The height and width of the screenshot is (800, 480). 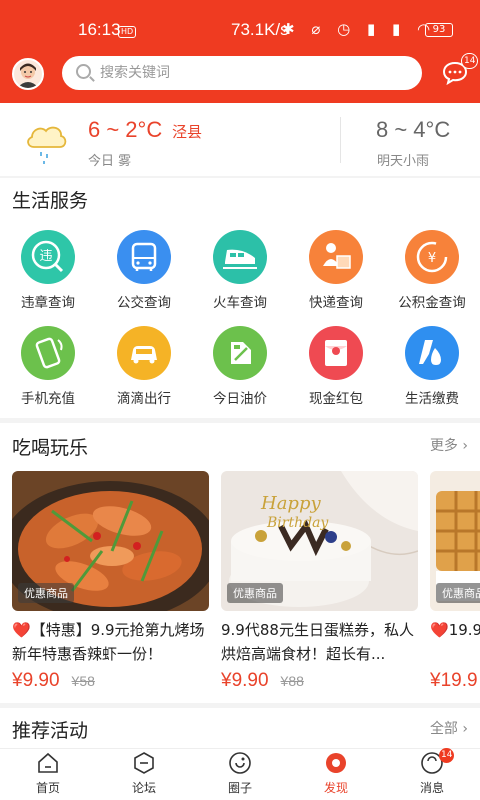 What do you see at coordinates (359, 29) in the screenshot?
I see `status-icons: ✱ ⌀ ◷ ▮ ▮ ◠` at bounding box center [359, 29].